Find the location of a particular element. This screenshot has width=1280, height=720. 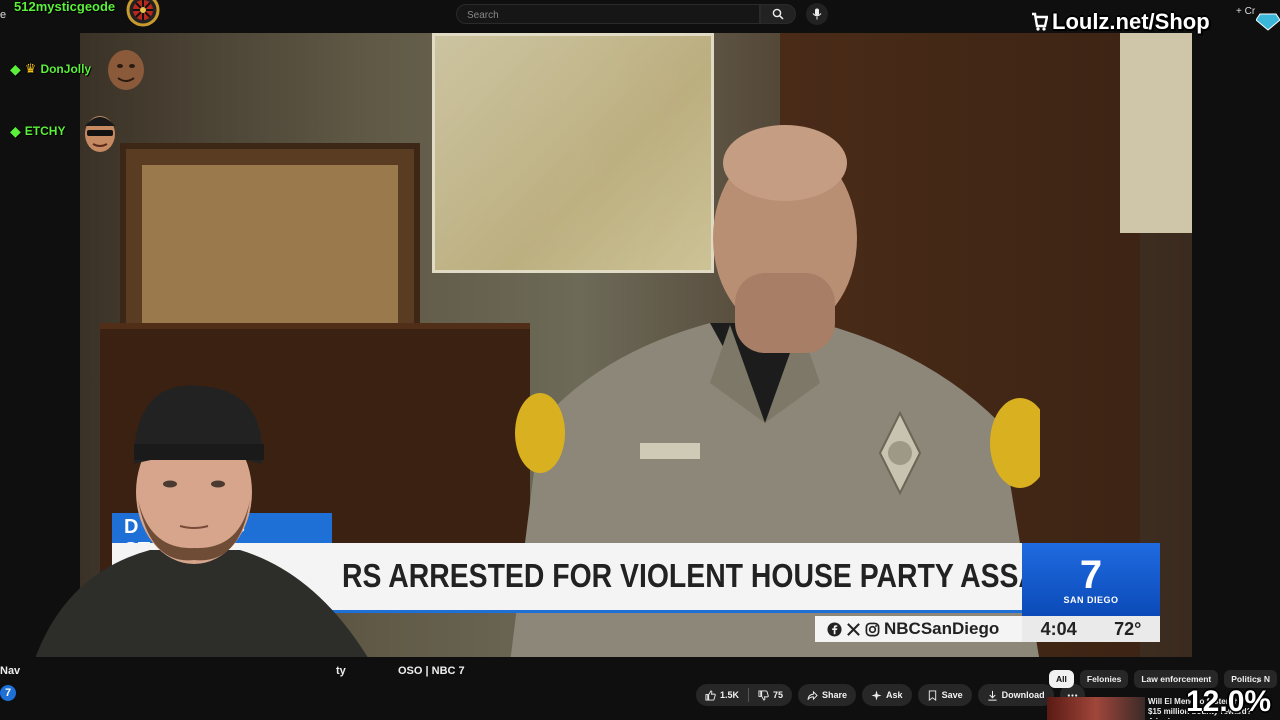

station-number: 7 is located at coordinates (1091, 574).